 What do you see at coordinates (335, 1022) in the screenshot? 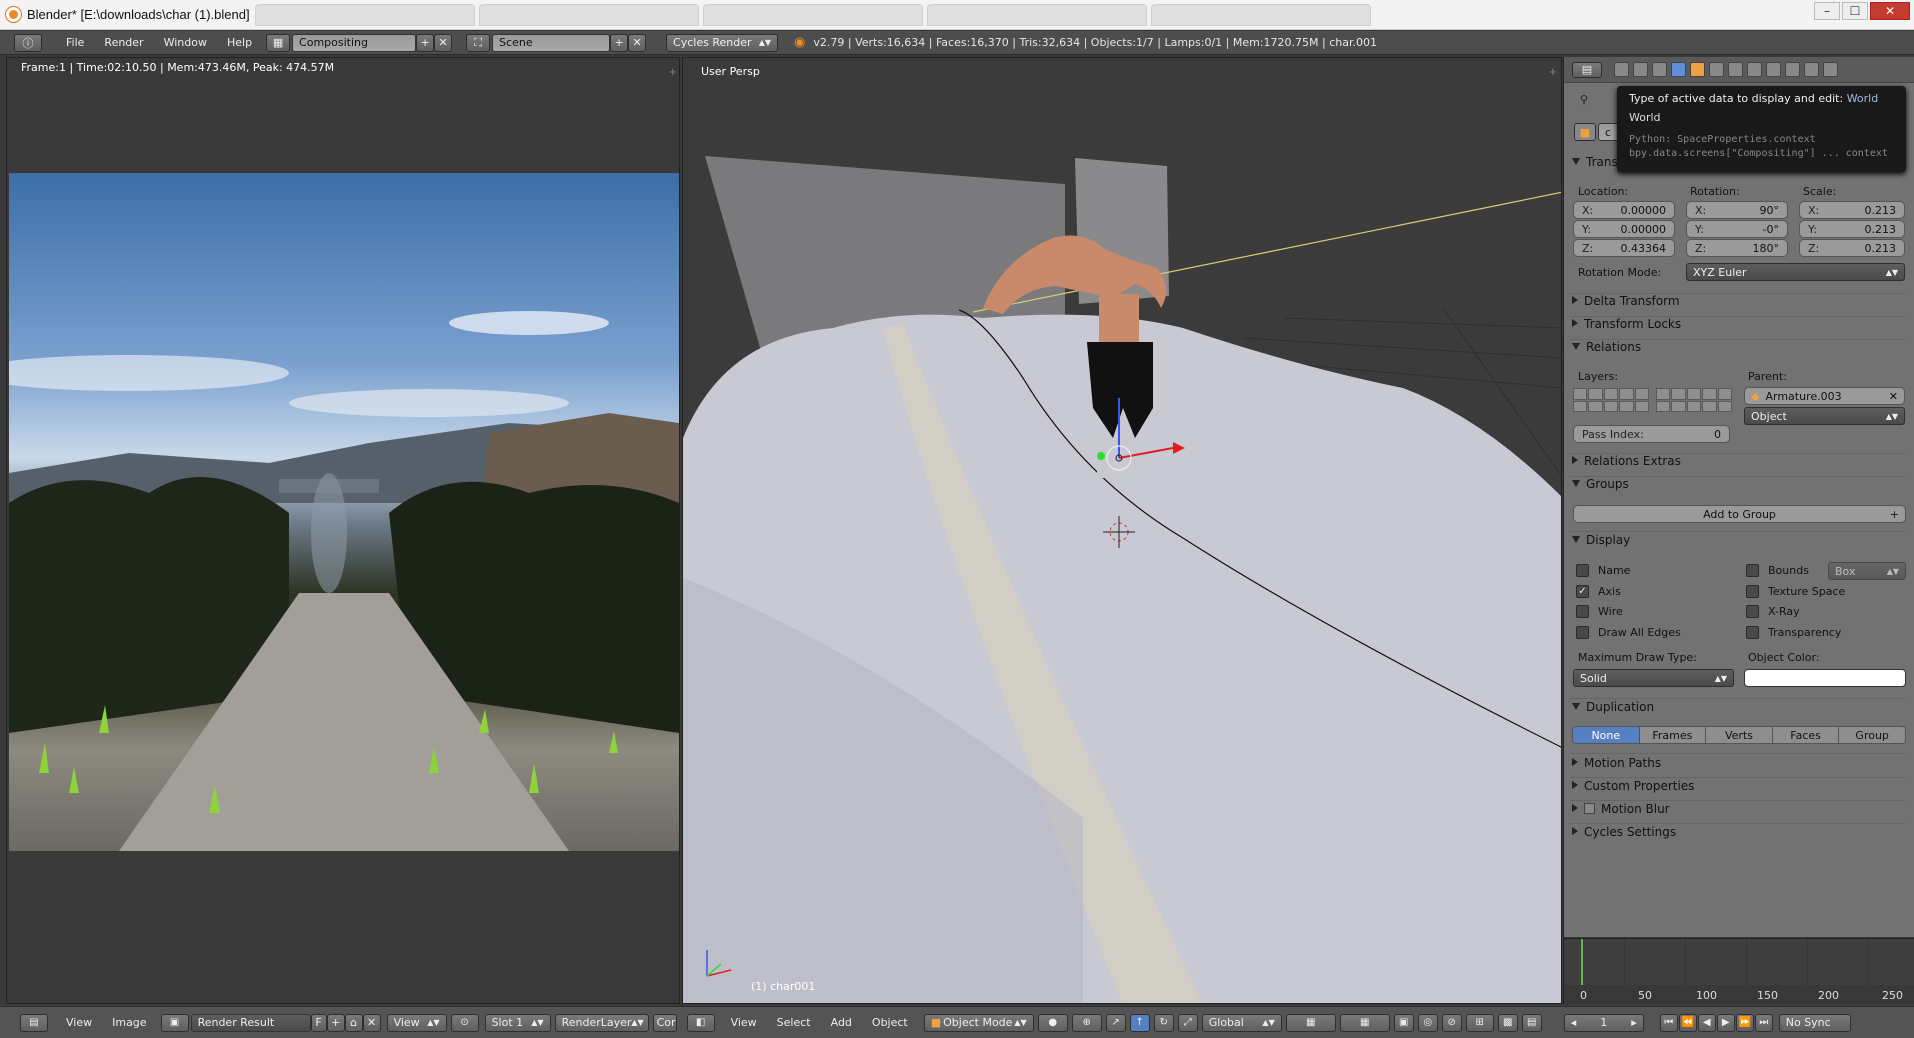
I see `new-image-button: +` at bounding box center [335, 1022].